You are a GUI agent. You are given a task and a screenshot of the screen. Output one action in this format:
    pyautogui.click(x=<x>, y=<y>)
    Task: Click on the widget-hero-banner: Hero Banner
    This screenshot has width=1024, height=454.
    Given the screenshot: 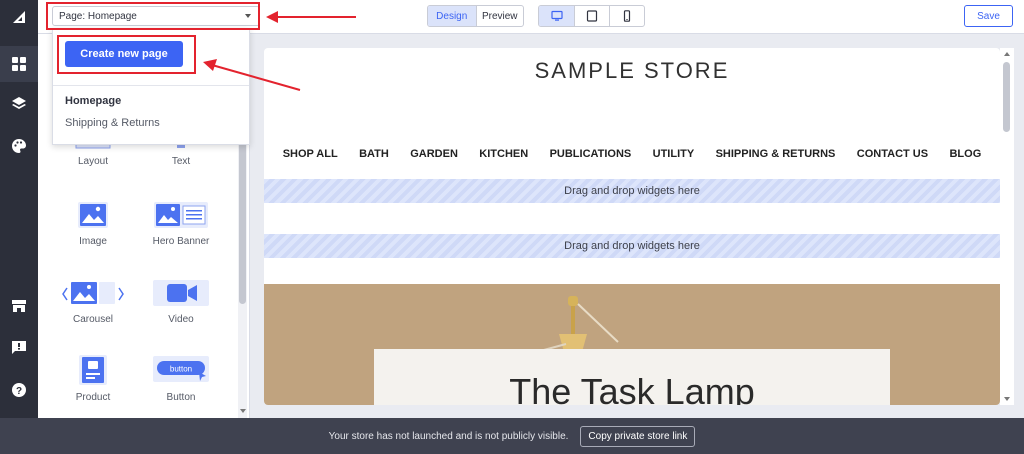 What is the action you would take?
    pyautogui.click(x=181, y=223)
    